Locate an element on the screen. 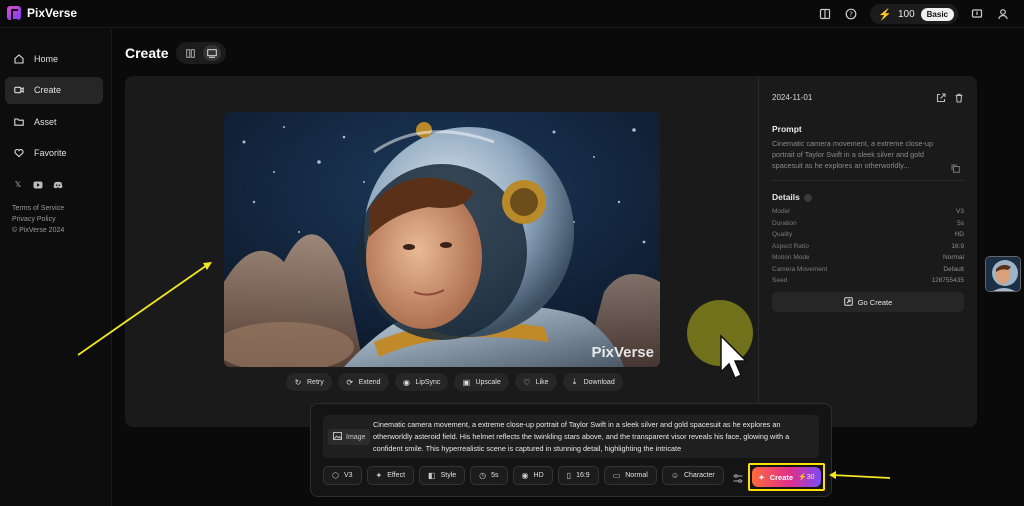 The height and width of the screenshot is (506, 1024). clock-icon: ◷ is located at coordinates (483, 475).